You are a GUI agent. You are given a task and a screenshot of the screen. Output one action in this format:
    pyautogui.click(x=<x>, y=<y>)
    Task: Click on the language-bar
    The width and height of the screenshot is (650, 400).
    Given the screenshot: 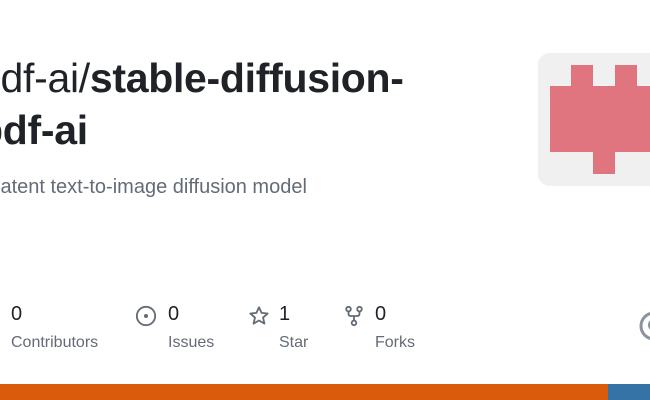 What is the action you would take?
    pyautogui.click(x=325, y=392)
    